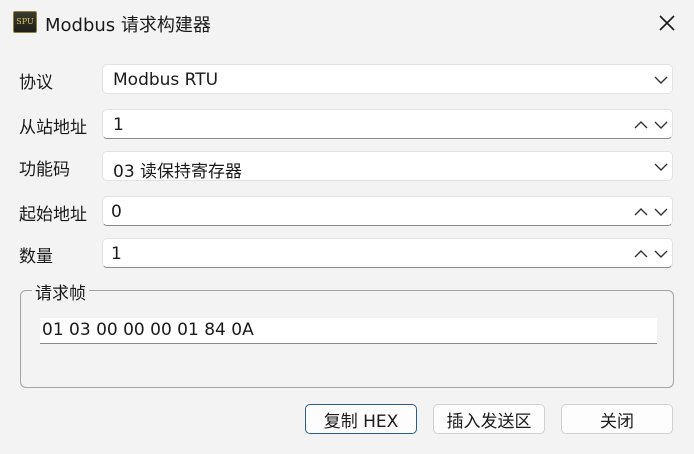 The image size is (694, 454). Describe the element at coordinates (387, 124) in the screenshot. I see `slave-address-spinbox: 1` at that location.